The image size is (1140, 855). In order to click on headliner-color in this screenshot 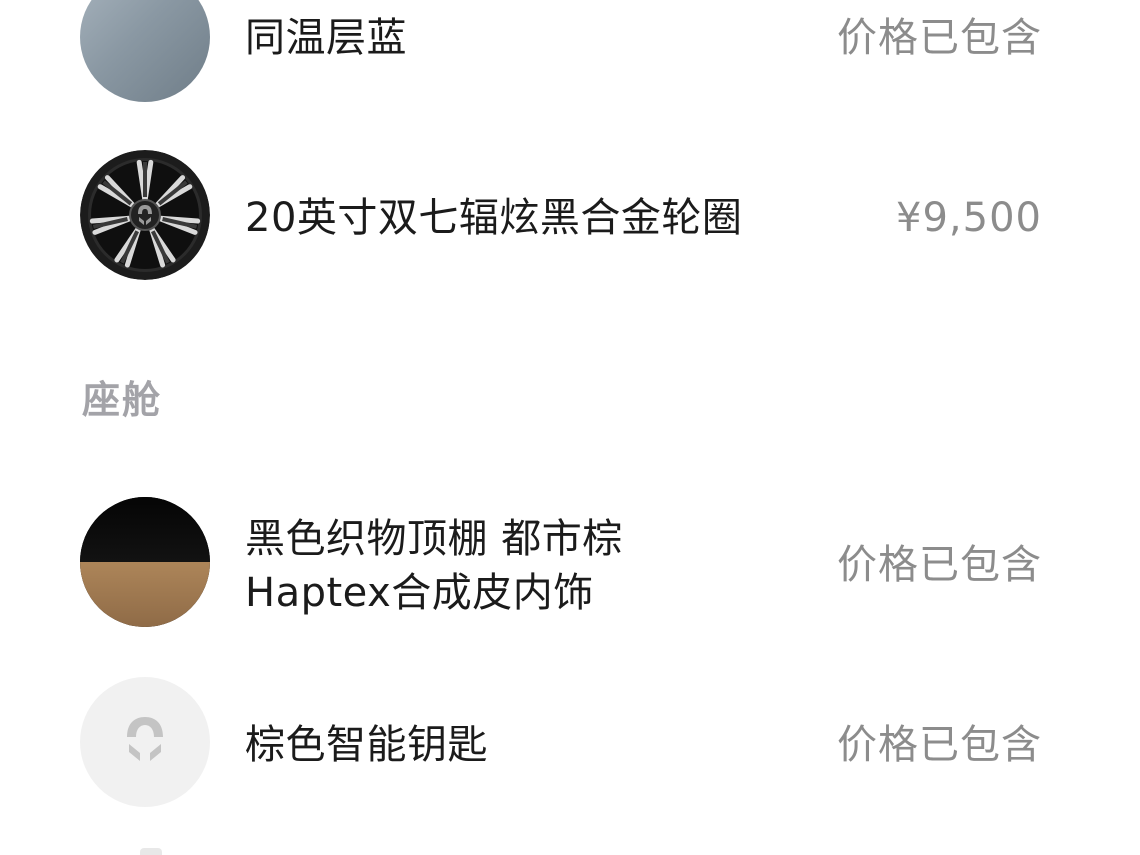, I will do `click(145, 529)`.